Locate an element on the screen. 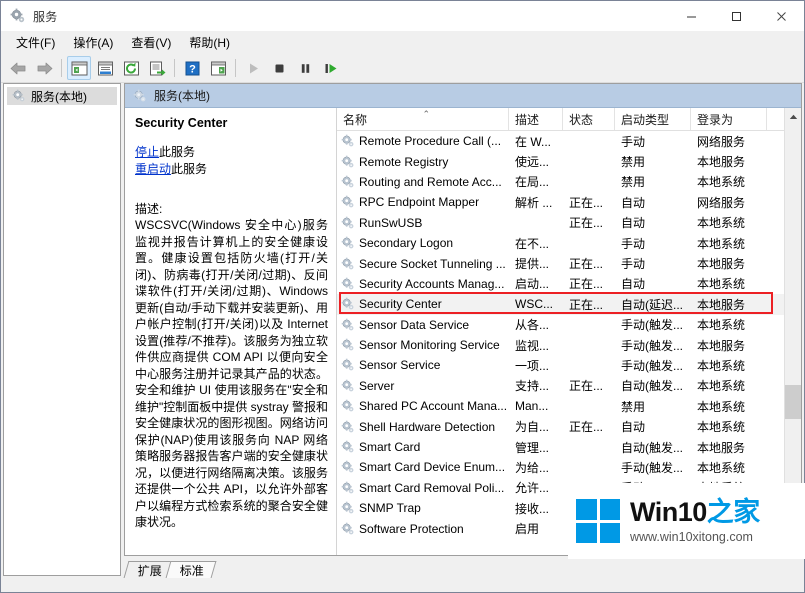 The width and height of the screenshot is (805, 593). table-row: Shared PC Account Mana... Man... 禁用 本地系统 is located at coordinates (560, 406).